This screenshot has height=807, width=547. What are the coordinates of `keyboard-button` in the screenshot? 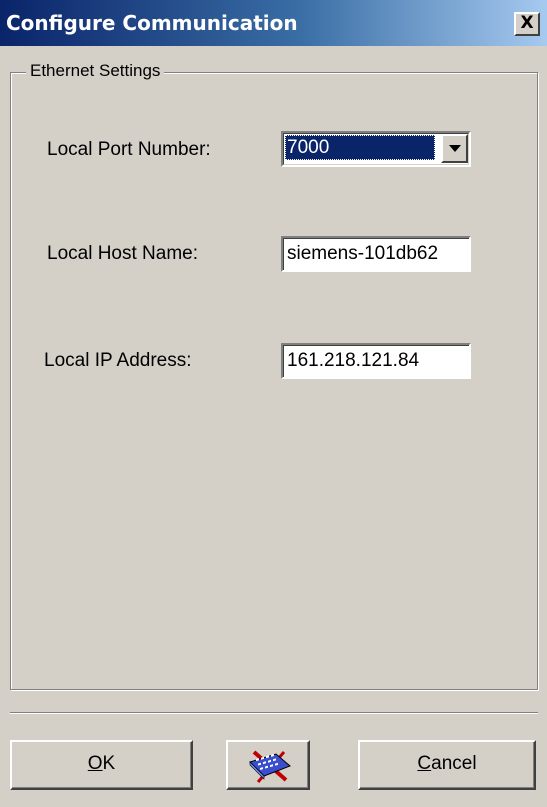 It's located at (268, 765).